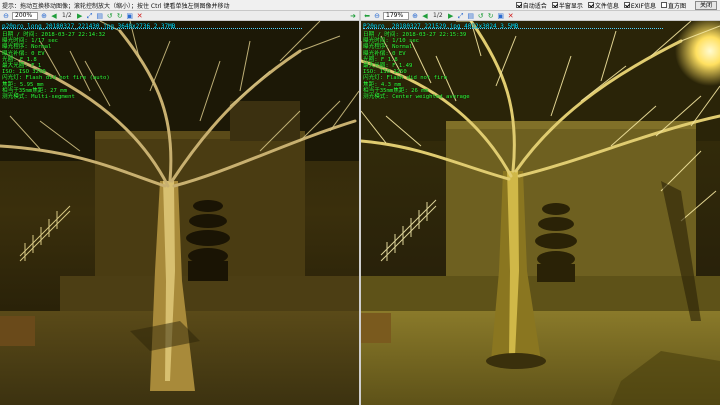 The height and width of the screenshot is (405, 720). I want to click on exif-line: 闪光灯: Flash did not fire (auto), so click(56, 78).